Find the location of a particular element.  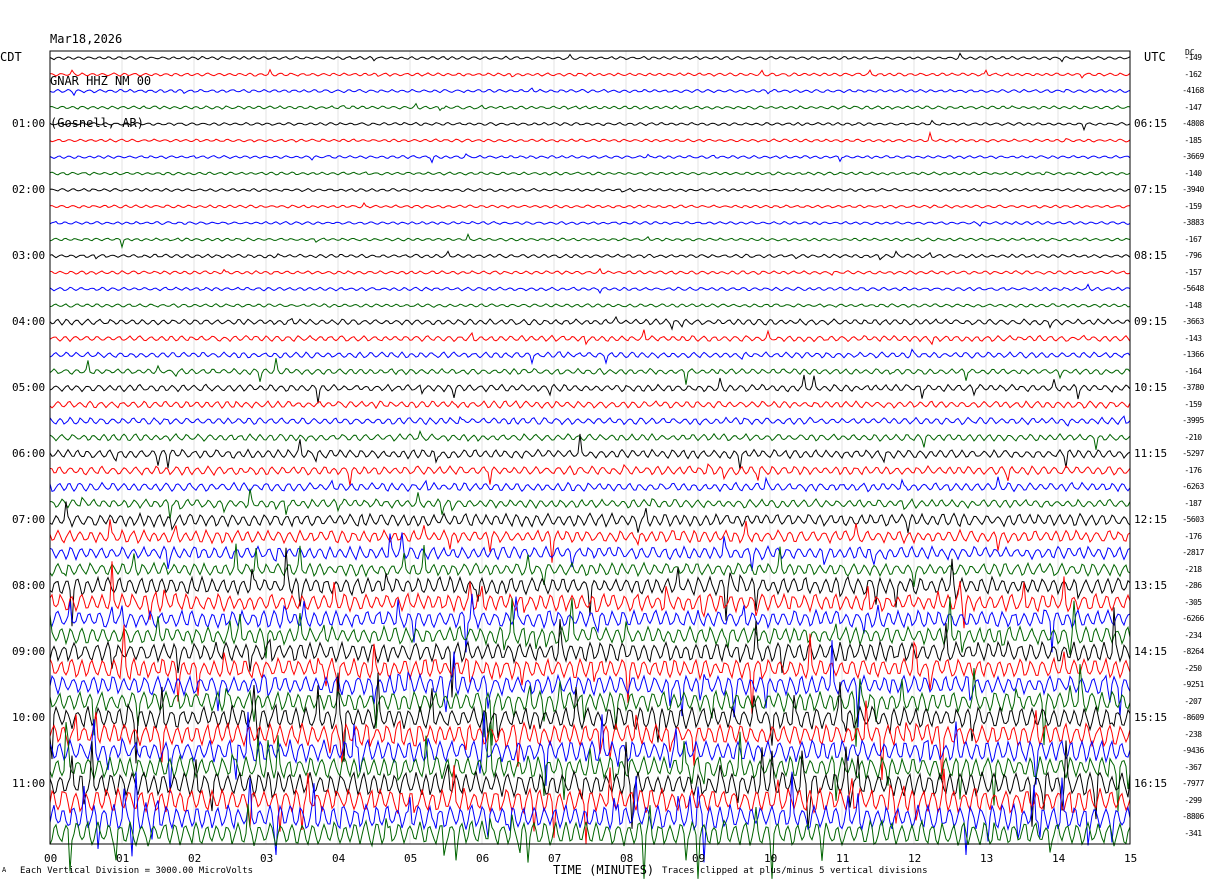

x-axis-title: TIME (MINUTES) is located at coordinates (604, 870).